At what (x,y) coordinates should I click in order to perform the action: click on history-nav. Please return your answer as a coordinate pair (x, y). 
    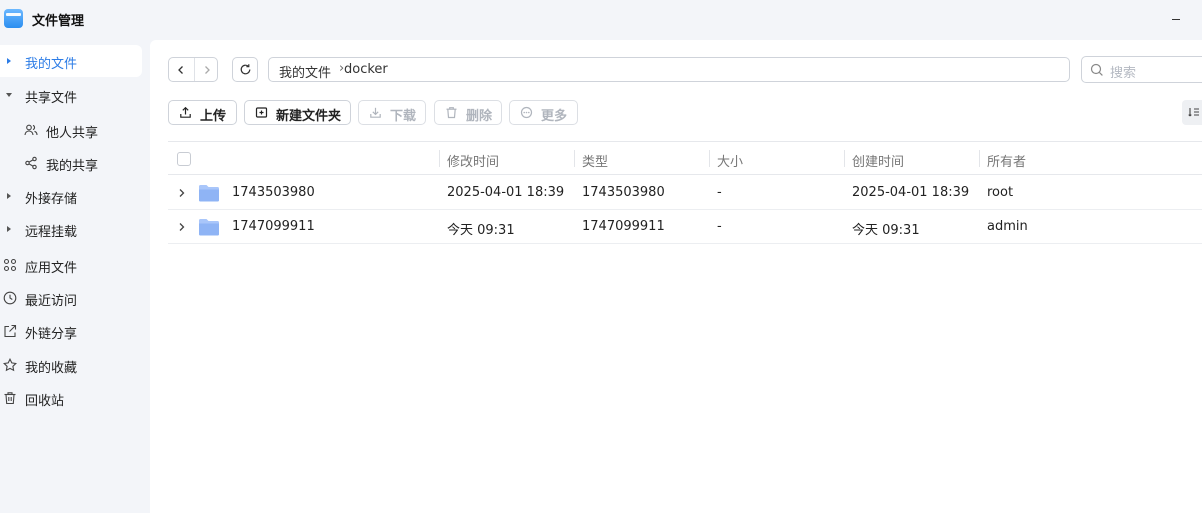
    Looking at the image, I should click on (193, 69).